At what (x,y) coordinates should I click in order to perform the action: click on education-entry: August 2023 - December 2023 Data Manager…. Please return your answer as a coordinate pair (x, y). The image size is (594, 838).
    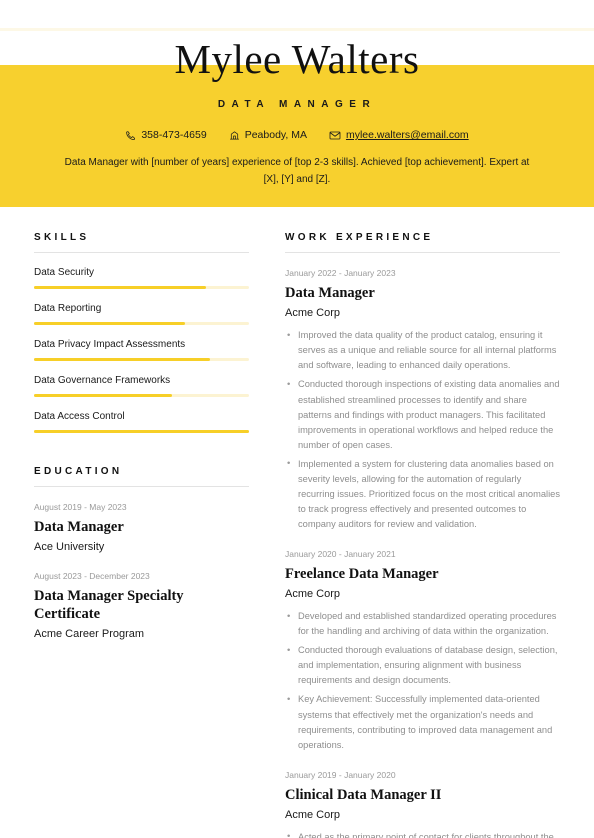
    Looking at the image, I should click on (141, 606).